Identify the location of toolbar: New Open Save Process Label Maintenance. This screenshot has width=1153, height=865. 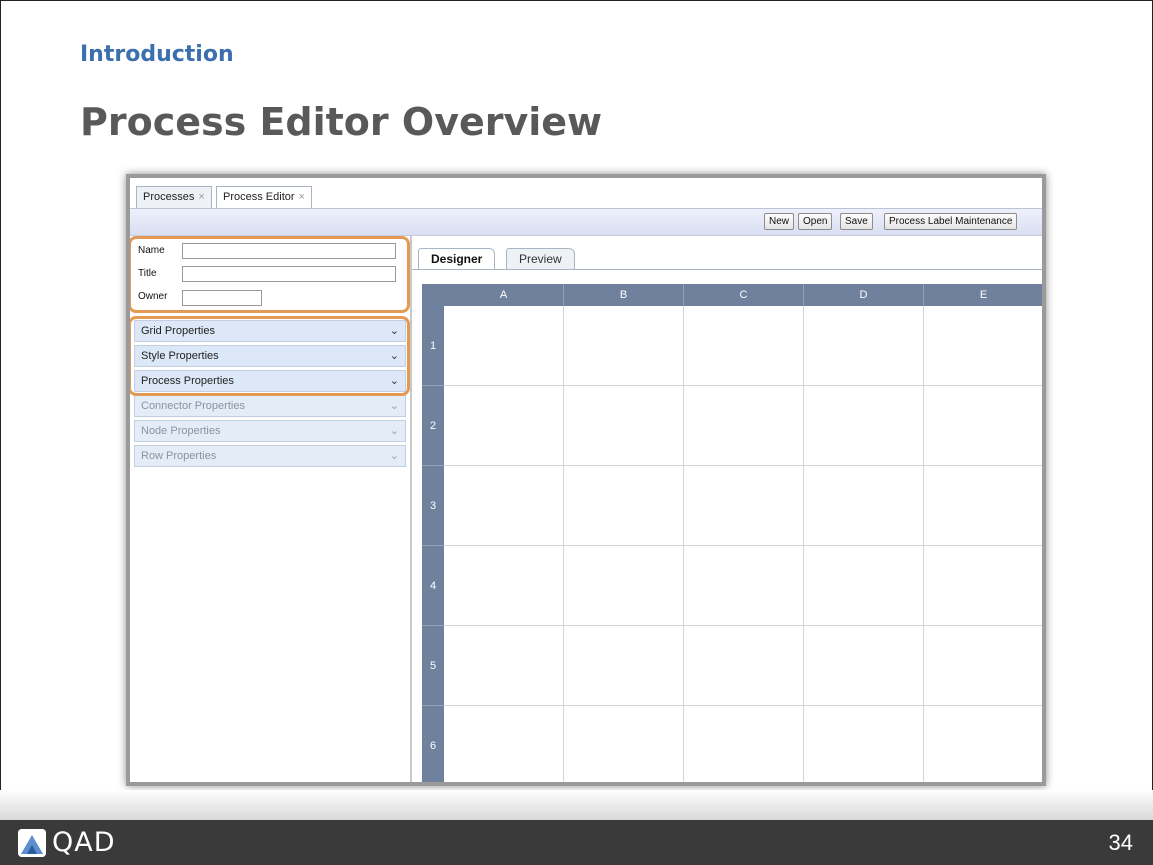
(586, 222).